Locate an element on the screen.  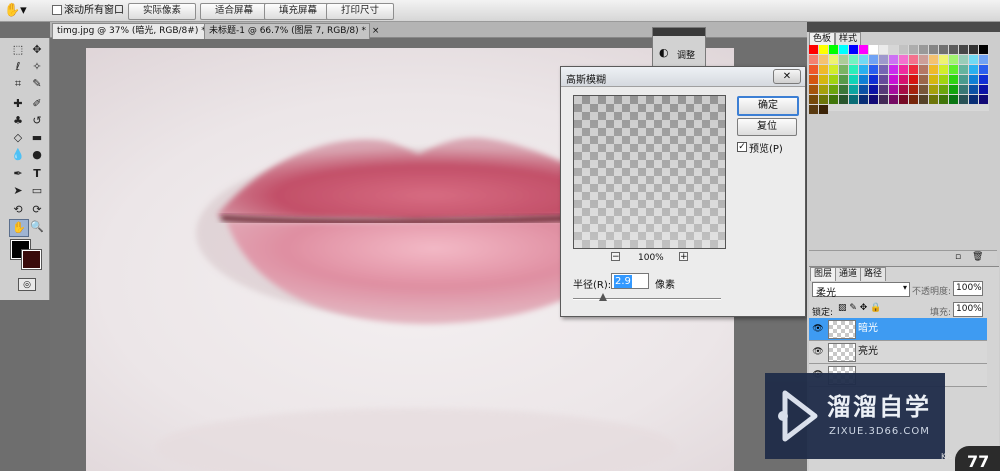
magic-wand-tool-icon: ✧ is located at coordinates (37, 67).